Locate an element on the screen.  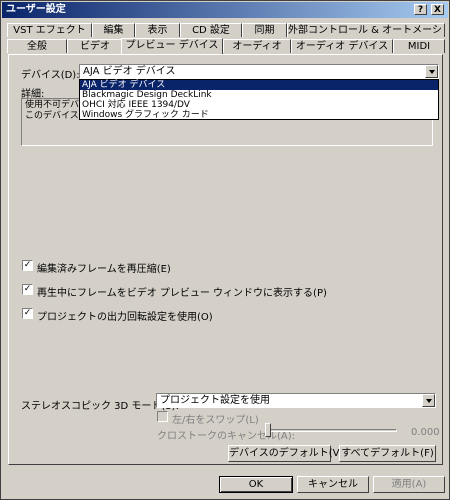
crosstalk-value: 0.000 is located at coordinates (425, 432).